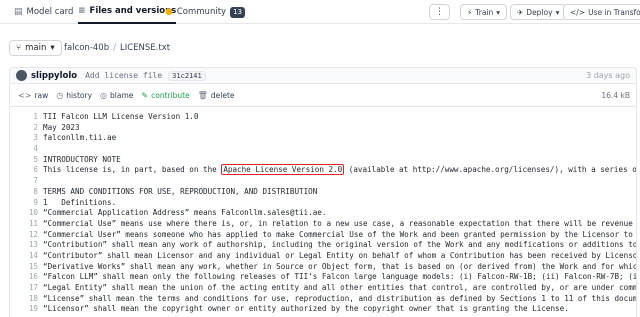 The width and height of the screenshot is (640, 317). I want to click on line-number: 11, so click(24, 224).